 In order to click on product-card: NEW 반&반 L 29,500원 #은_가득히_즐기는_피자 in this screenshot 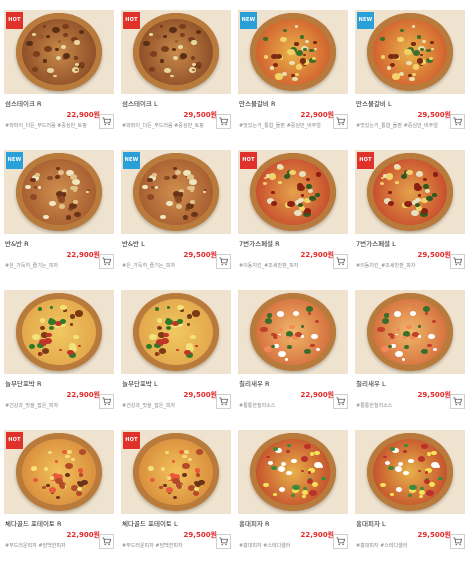, I will do `click(176, 215)`.